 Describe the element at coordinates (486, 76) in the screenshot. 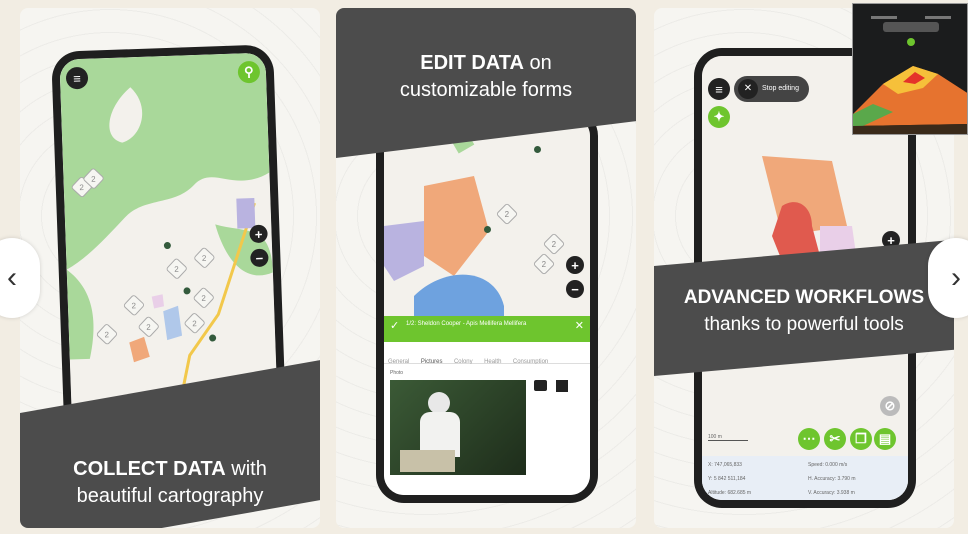

I see `panel-caption: EDIT DATA on customizable forms` at that location.